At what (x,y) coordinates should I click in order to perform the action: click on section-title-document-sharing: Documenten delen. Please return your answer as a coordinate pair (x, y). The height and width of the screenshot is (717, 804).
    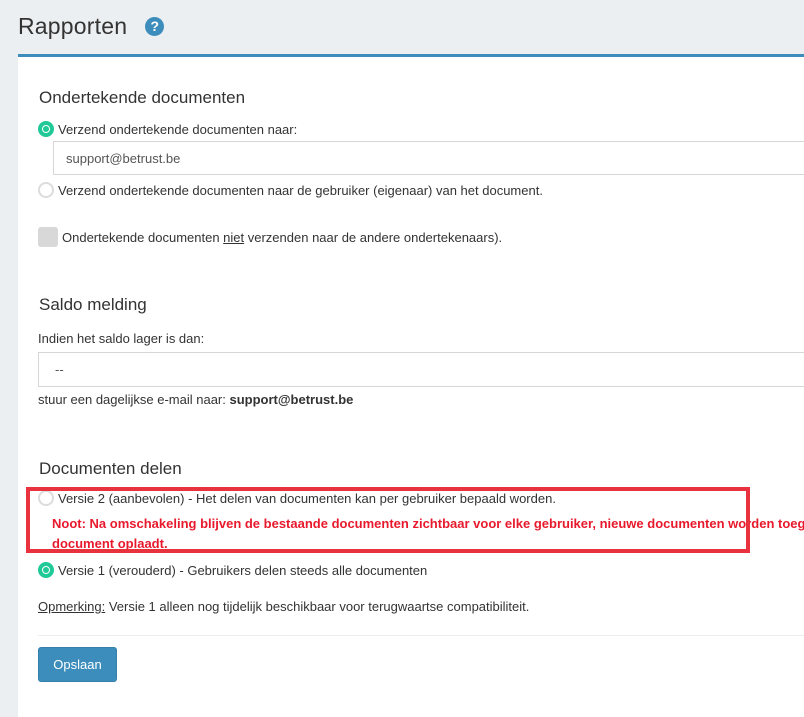
    Looking at the image, I should click on (110, 468).